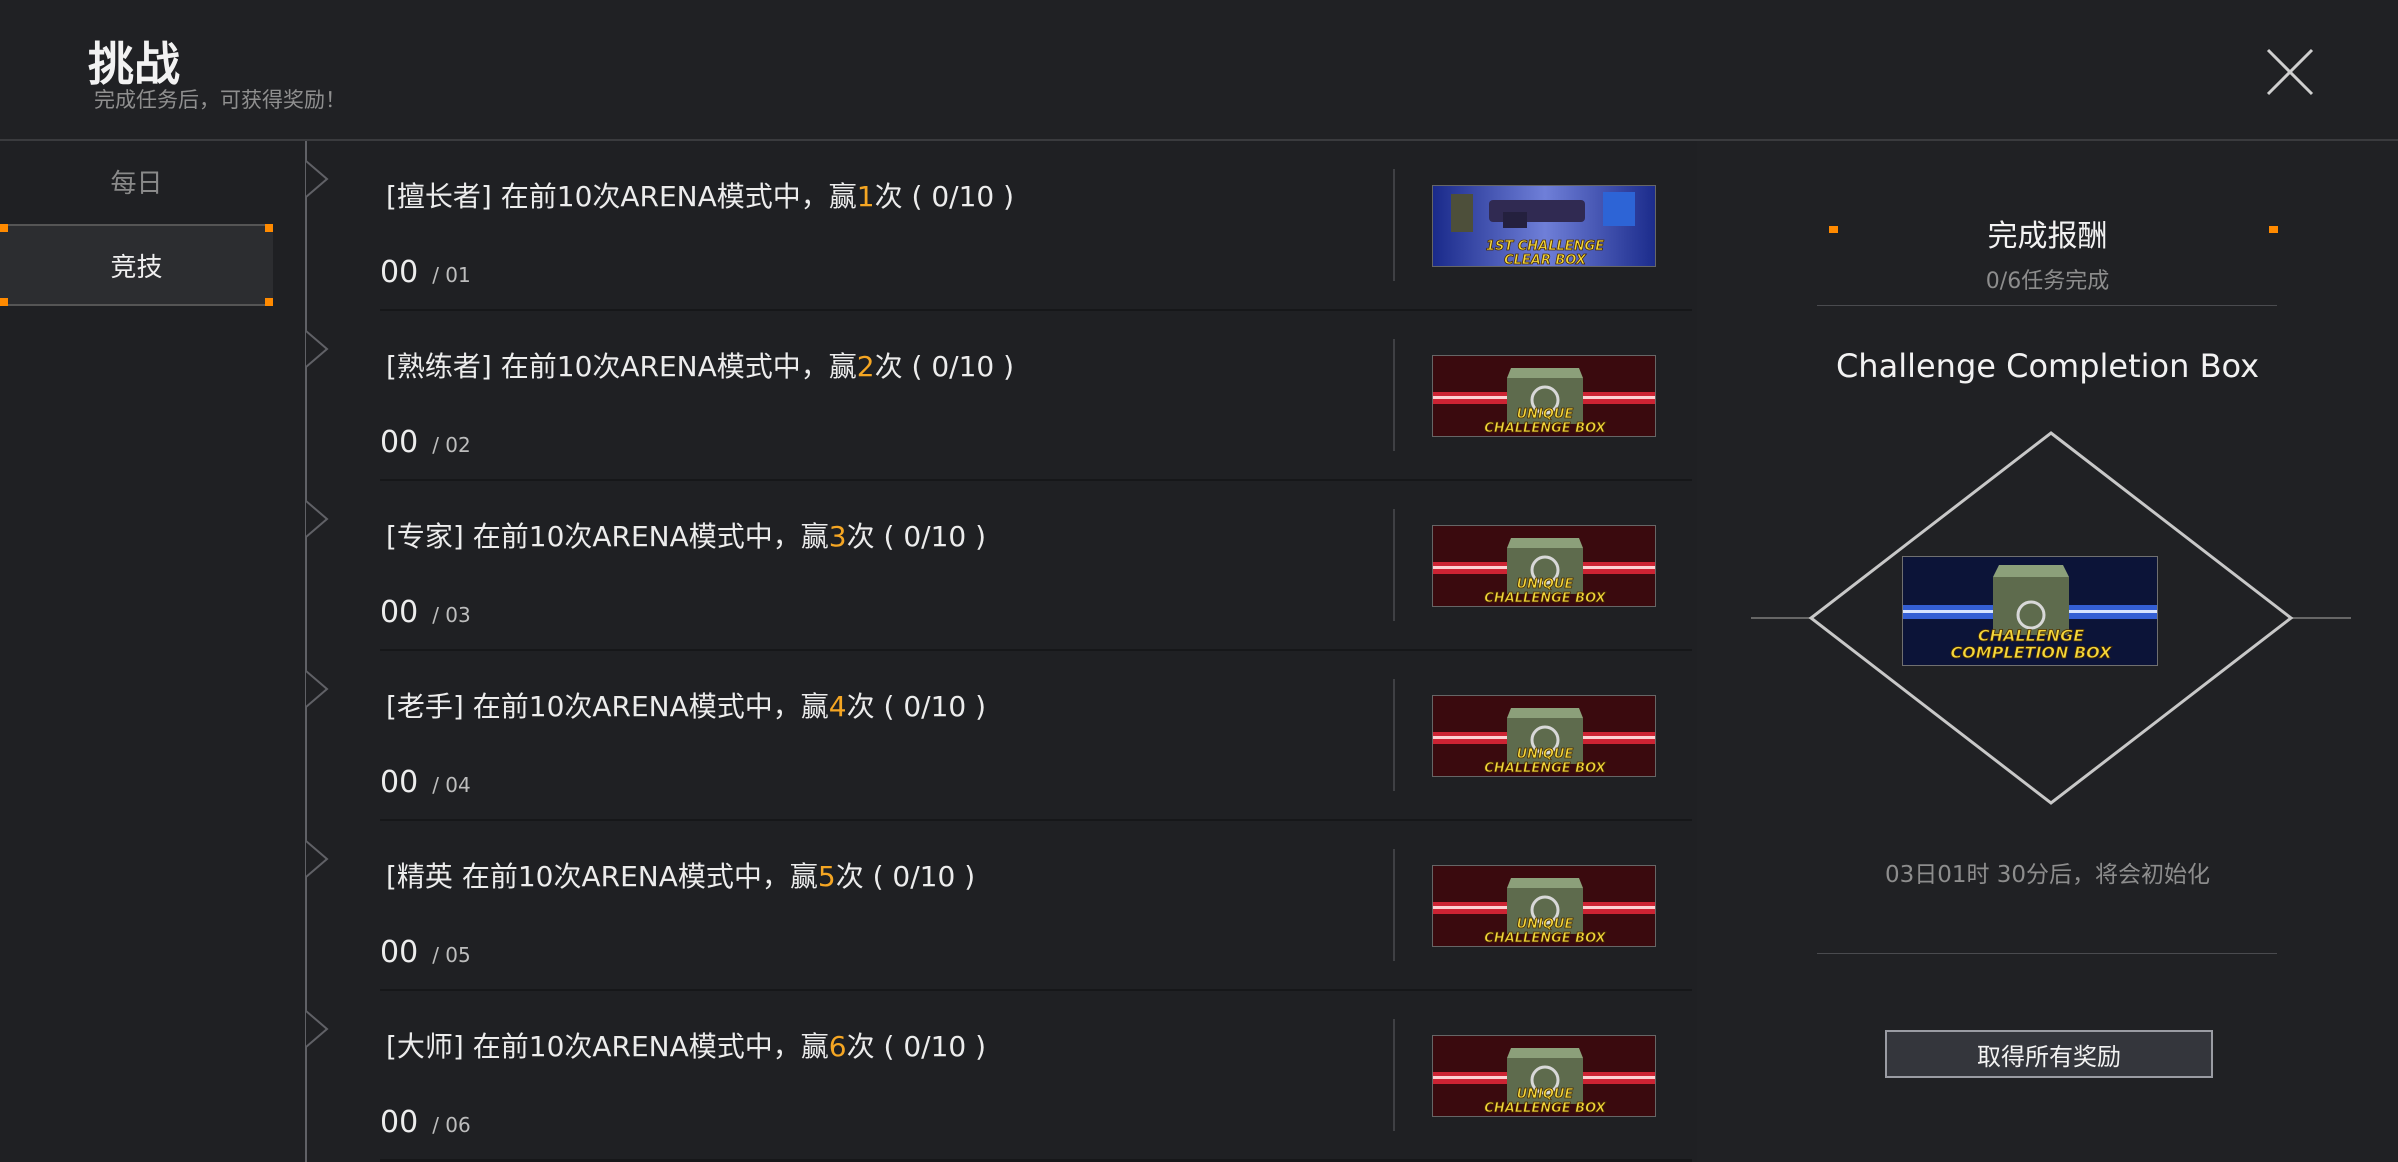 The image size is (2398, 1162). Describe the element at coordinates (2047, 875) in the screenshot. I see `reset-timer: 03日01时 30分后，将会初始化` at that location.